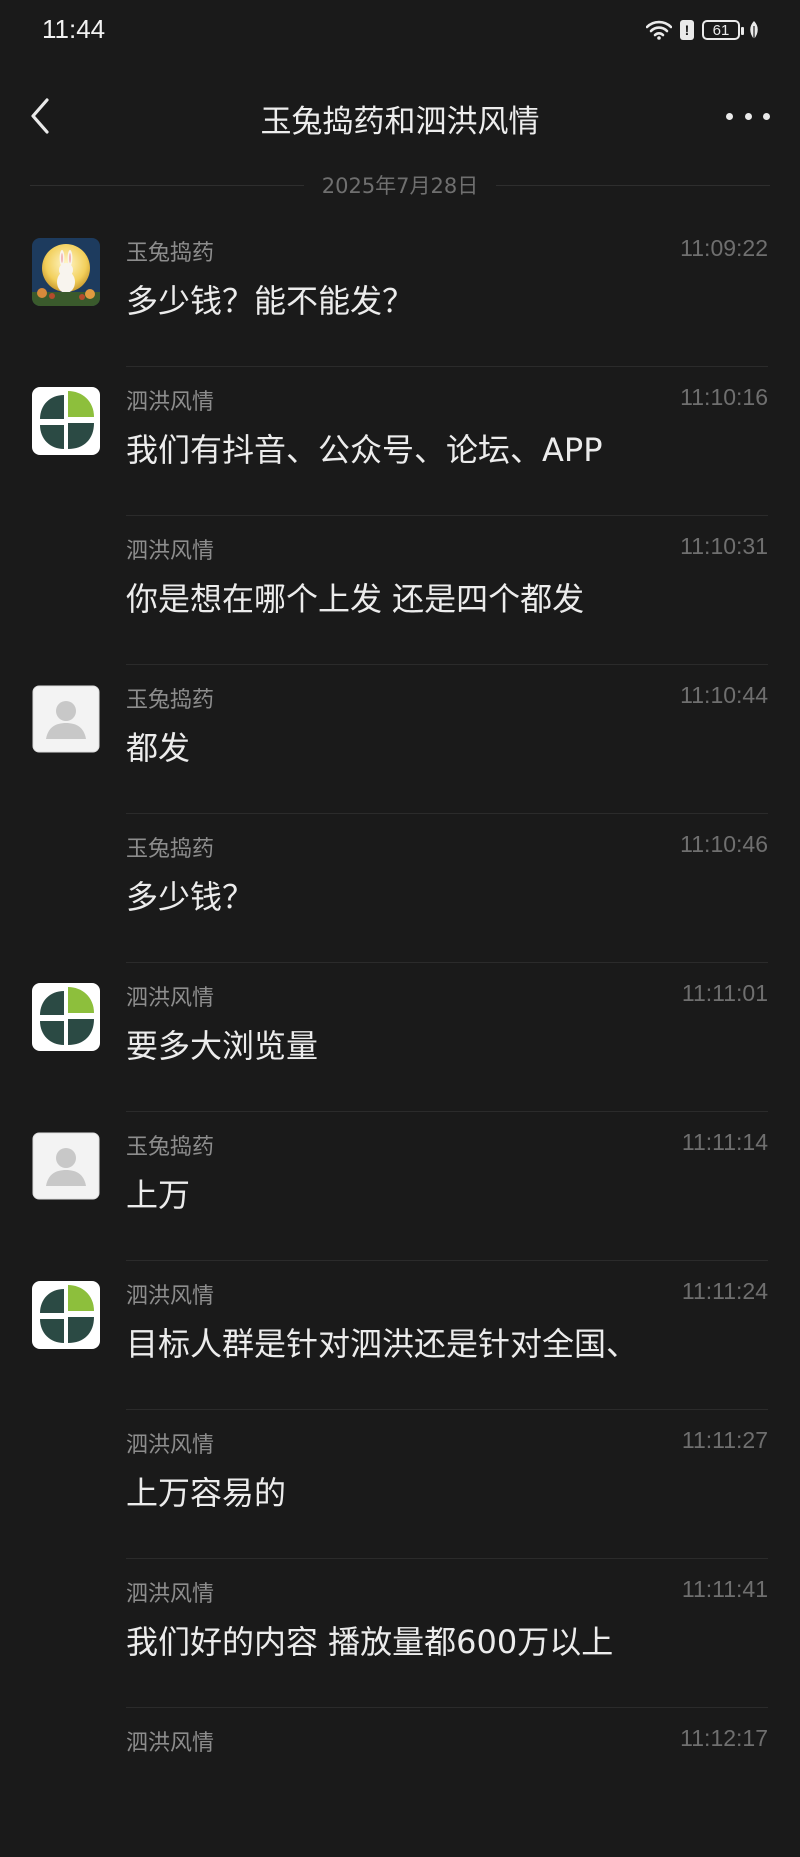  Describe the element at coordinates (724, 248) in the screenshot. I see `message-time: 11:09:22` at that location.